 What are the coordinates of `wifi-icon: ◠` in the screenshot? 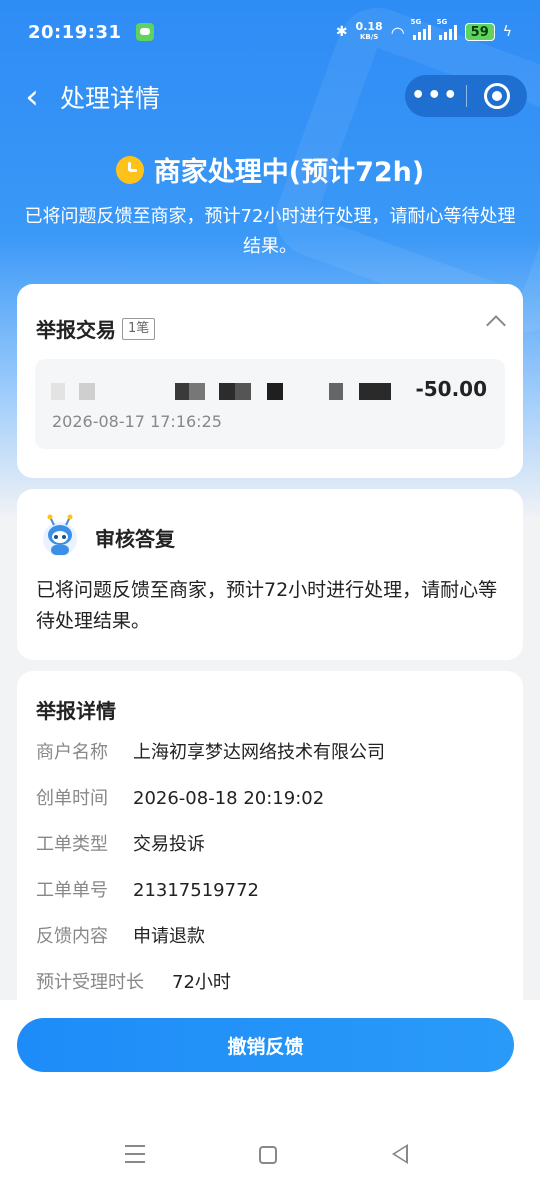 It's located at (397, 32).